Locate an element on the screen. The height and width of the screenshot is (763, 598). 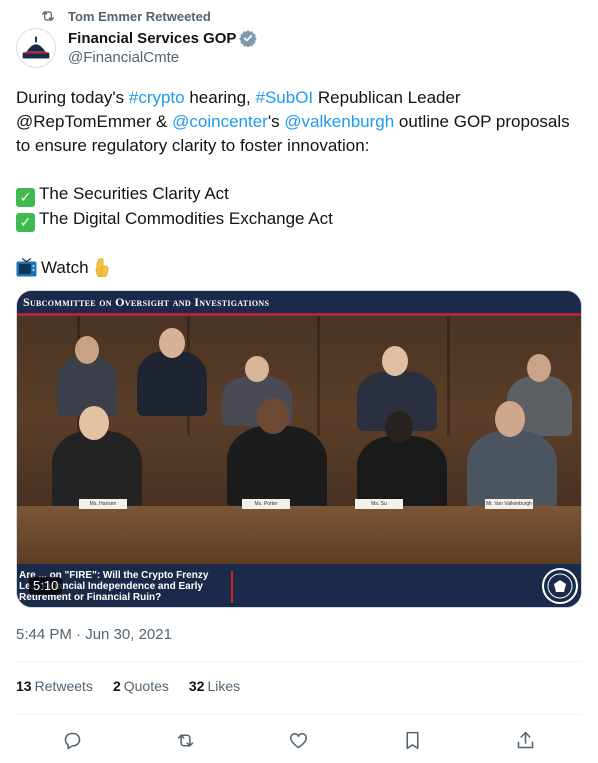
author-handle: @FinancialCmte is located at coordinates (162, 57).